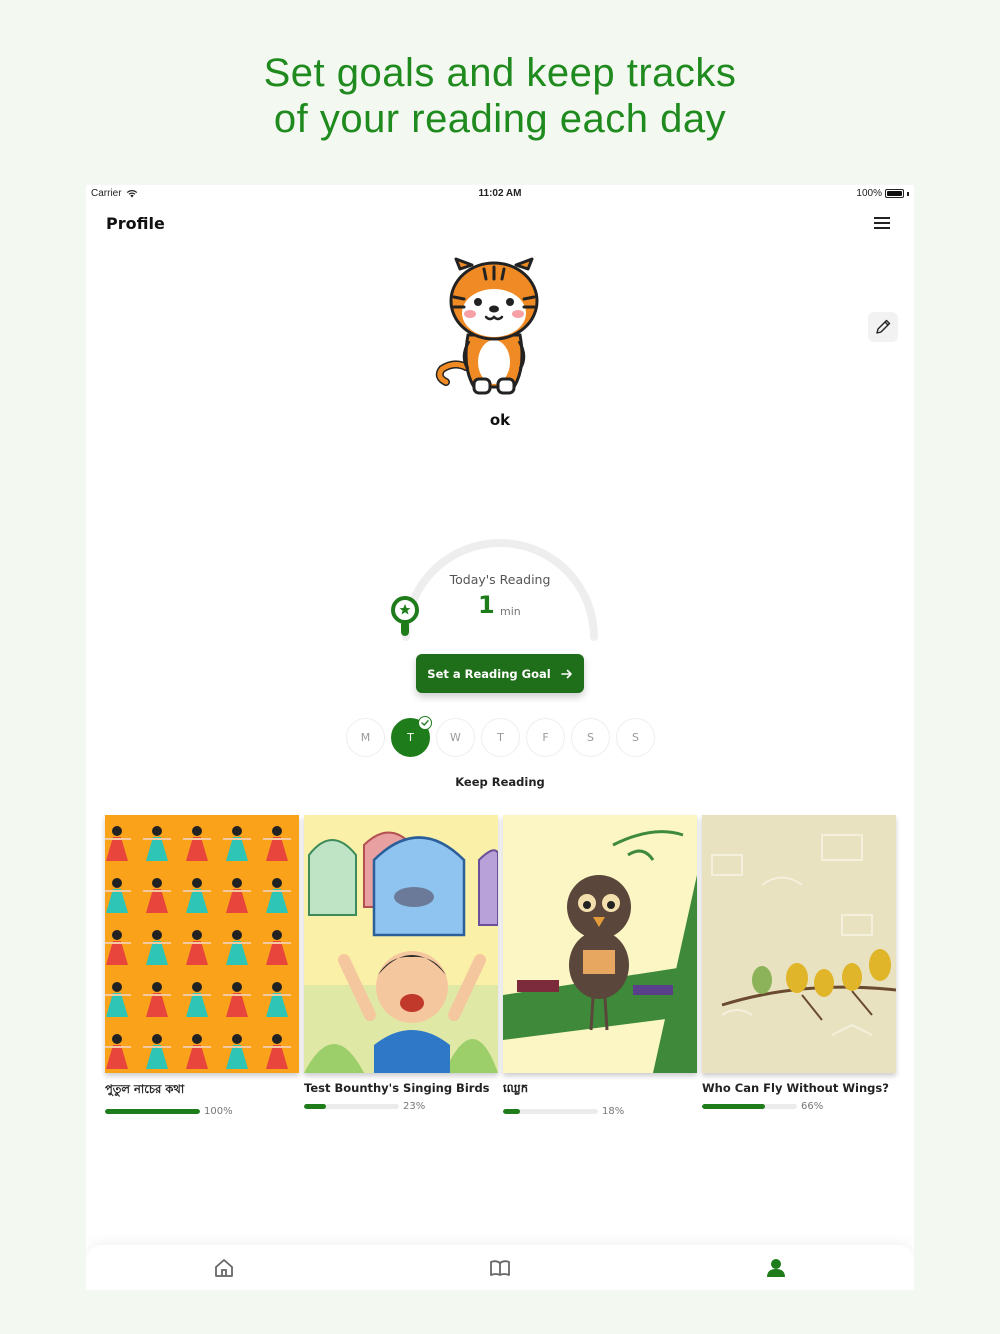  I want to click on set-reading-goal-button: Set a Reading Goal, so click(500, 673).